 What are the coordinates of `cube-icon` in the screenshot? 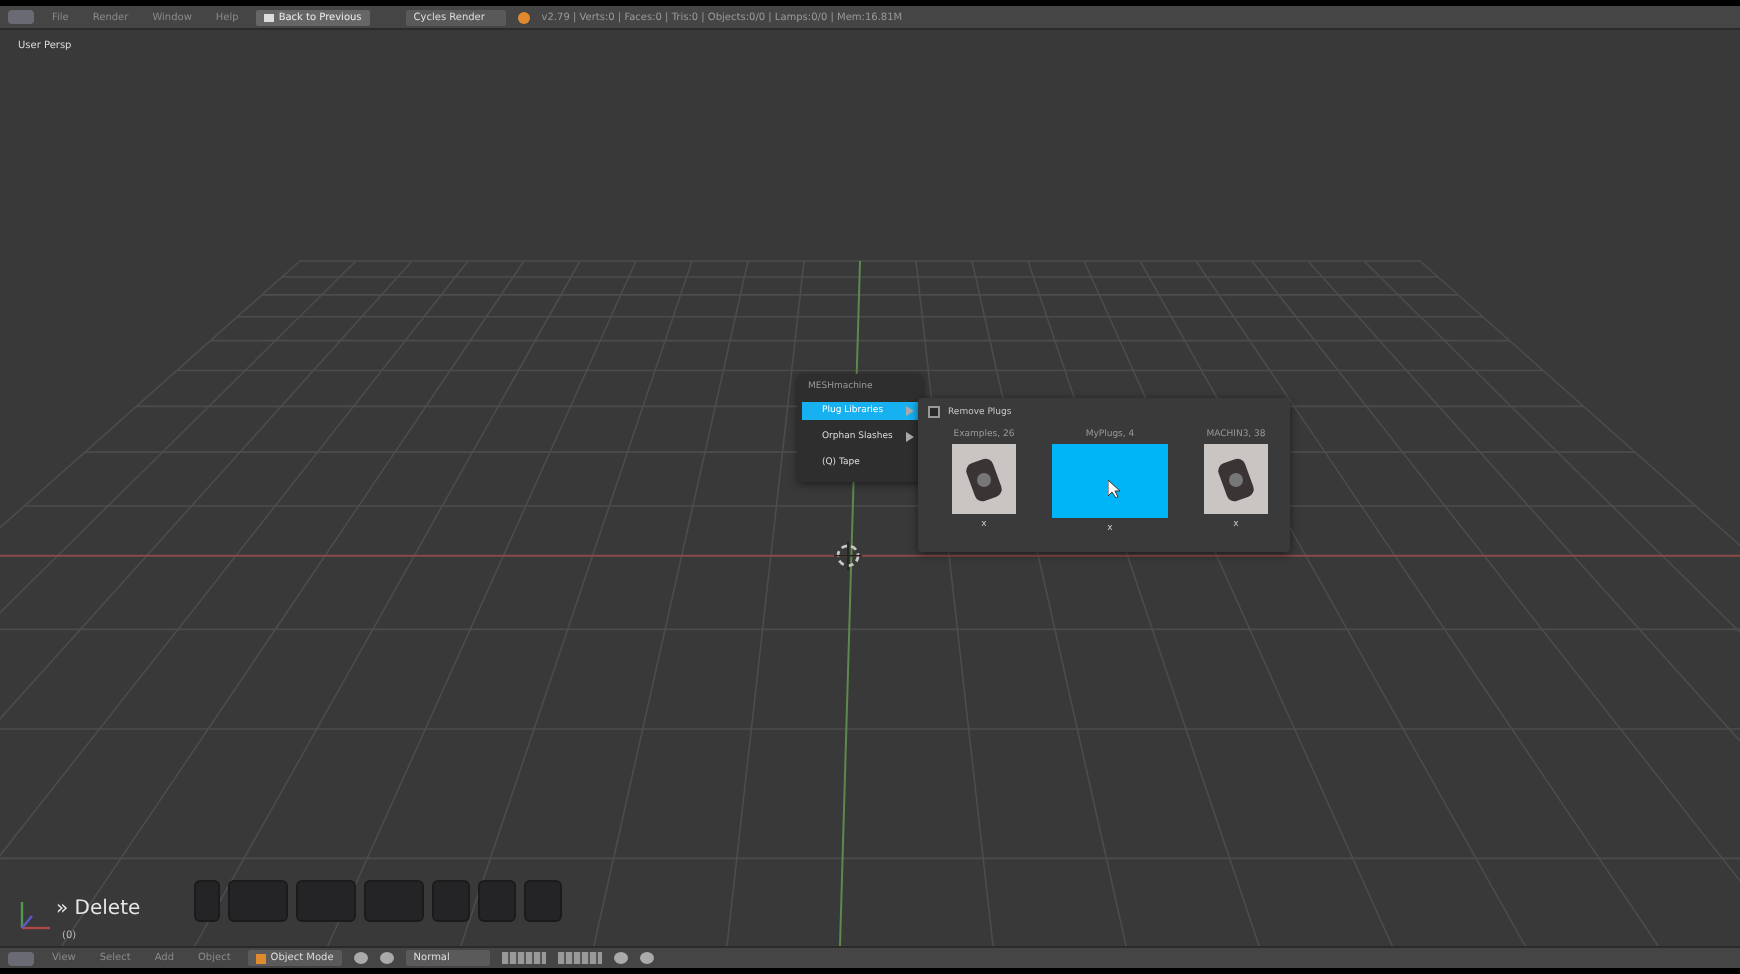 It's located at (261, 958).